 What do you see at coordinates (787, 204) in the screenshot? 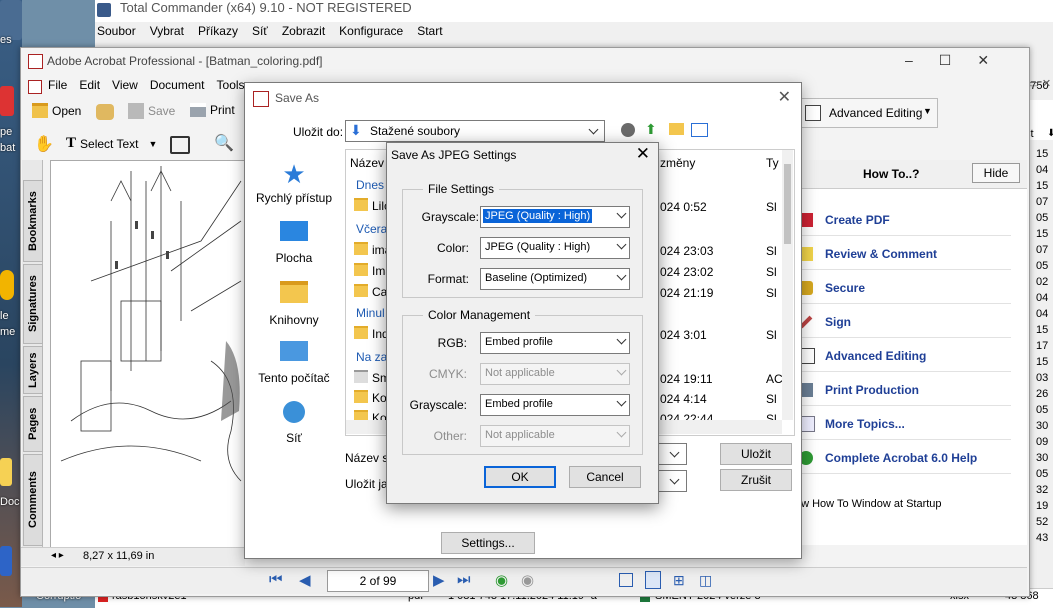
I see `scrollbar-thumb` at bounding box center [787, 204].